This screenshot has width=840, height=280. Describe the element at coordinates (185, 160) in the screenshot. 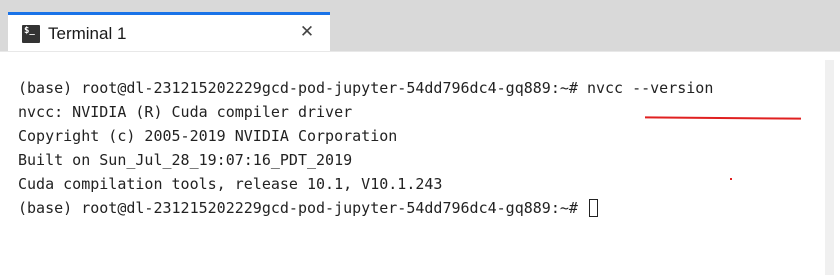

I see `terminal-line: Built on Sun_Jul_28_19:07:16_PDT_2019` at that location.